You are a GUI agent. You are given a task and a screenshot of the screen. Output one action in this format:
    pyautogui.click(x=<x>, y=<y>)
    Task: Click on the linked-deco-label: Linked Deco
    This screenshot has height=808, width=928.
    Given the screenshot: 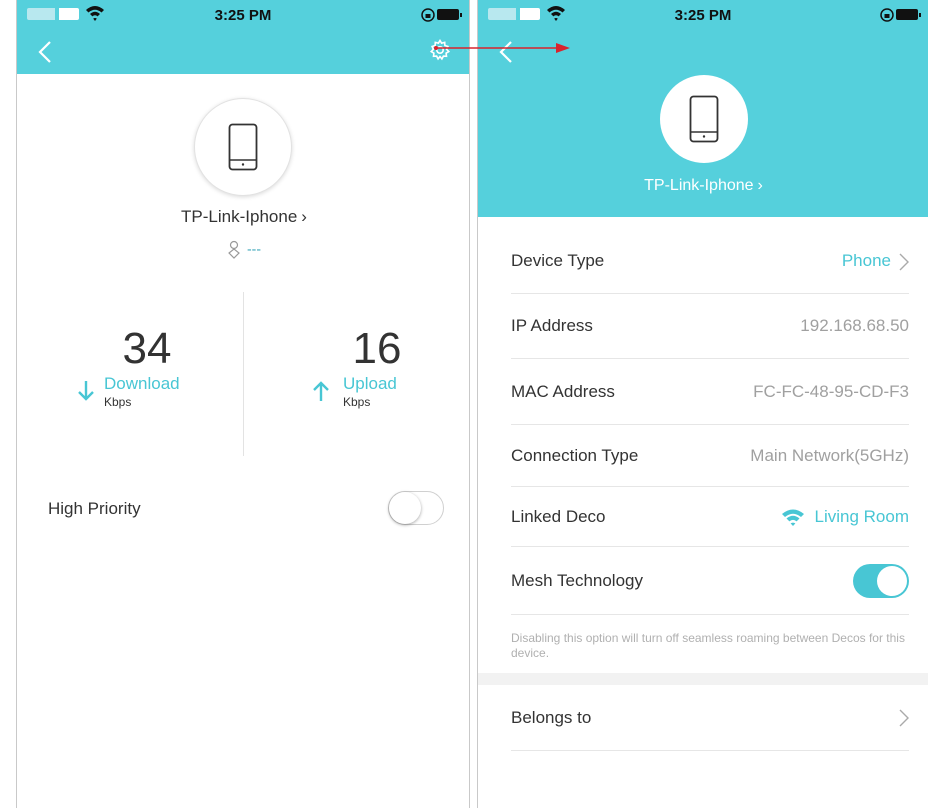 What is the action you would take?
    pyautogui.click(x=558, y=516)
    